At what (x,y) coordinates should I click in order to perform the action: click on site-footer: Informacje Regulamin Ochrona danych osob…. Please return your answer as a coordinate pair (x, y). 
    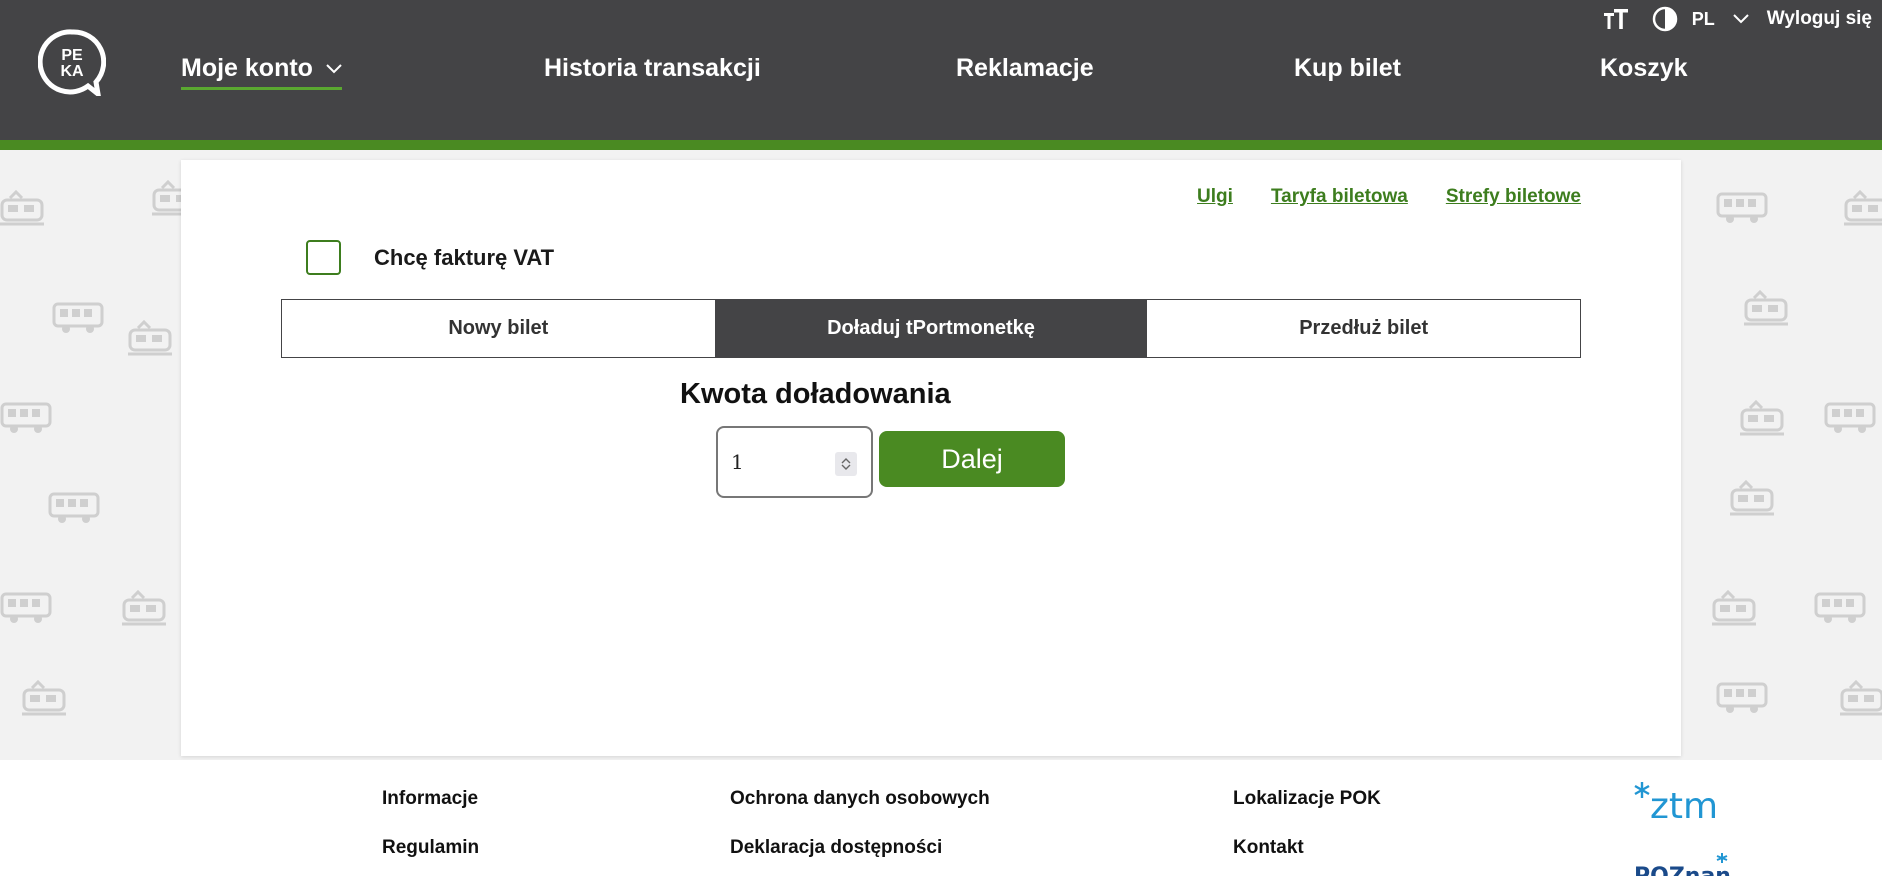
    Looking at the image, I should click on (941, 818).